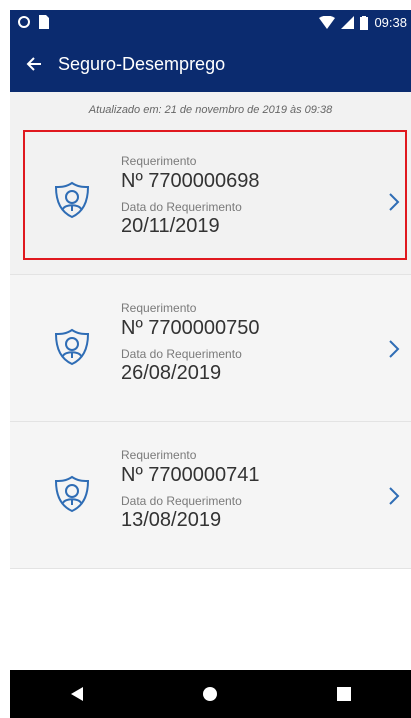  I want to click on page-title: Seguro-Desemprego, so click(142, 63).